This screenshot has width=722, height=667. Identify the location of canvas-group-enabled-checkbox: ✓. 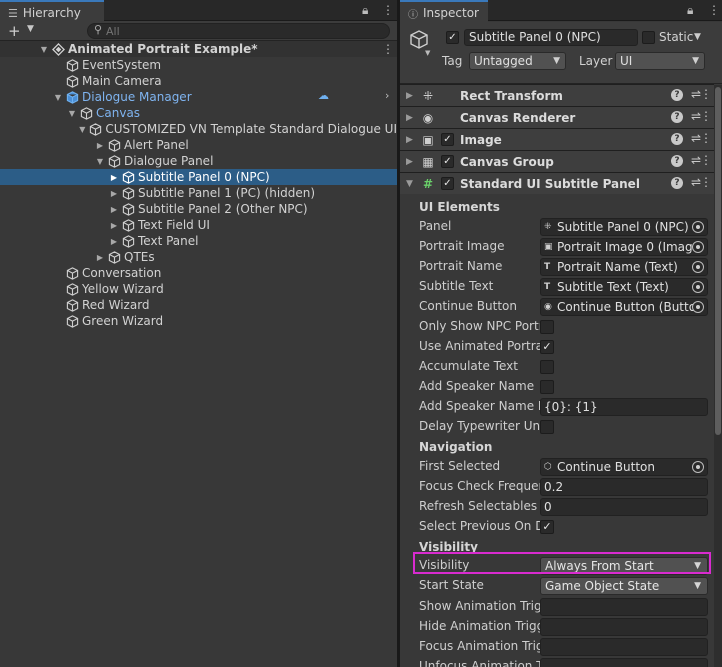
(447, 161).